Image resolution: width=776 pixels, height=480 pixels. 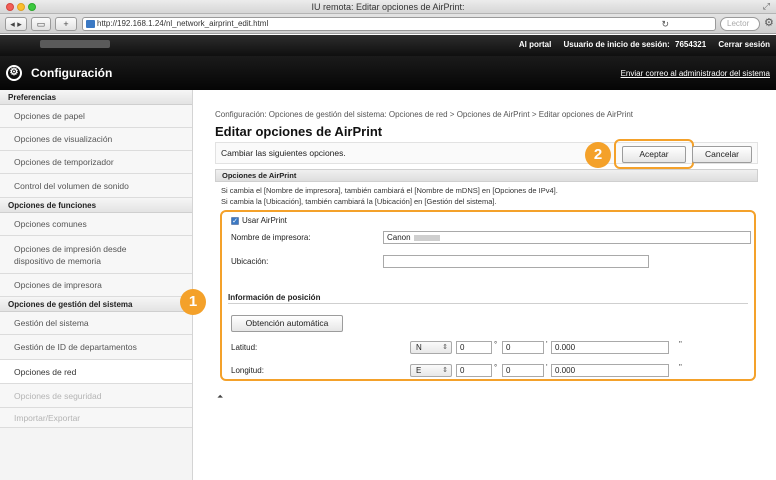 What do you see at coordinates (271, 237) in the screenshot?
I see `printer-name-label: Nombre de impresora:` at bounding box center [271, 237].